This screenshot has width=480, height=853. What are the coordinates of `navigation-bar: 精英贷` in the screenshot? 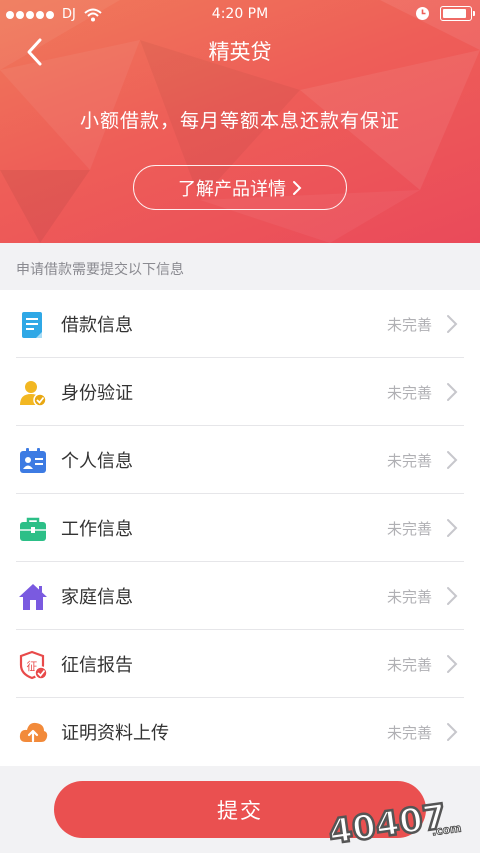 It's located at (240, 52).